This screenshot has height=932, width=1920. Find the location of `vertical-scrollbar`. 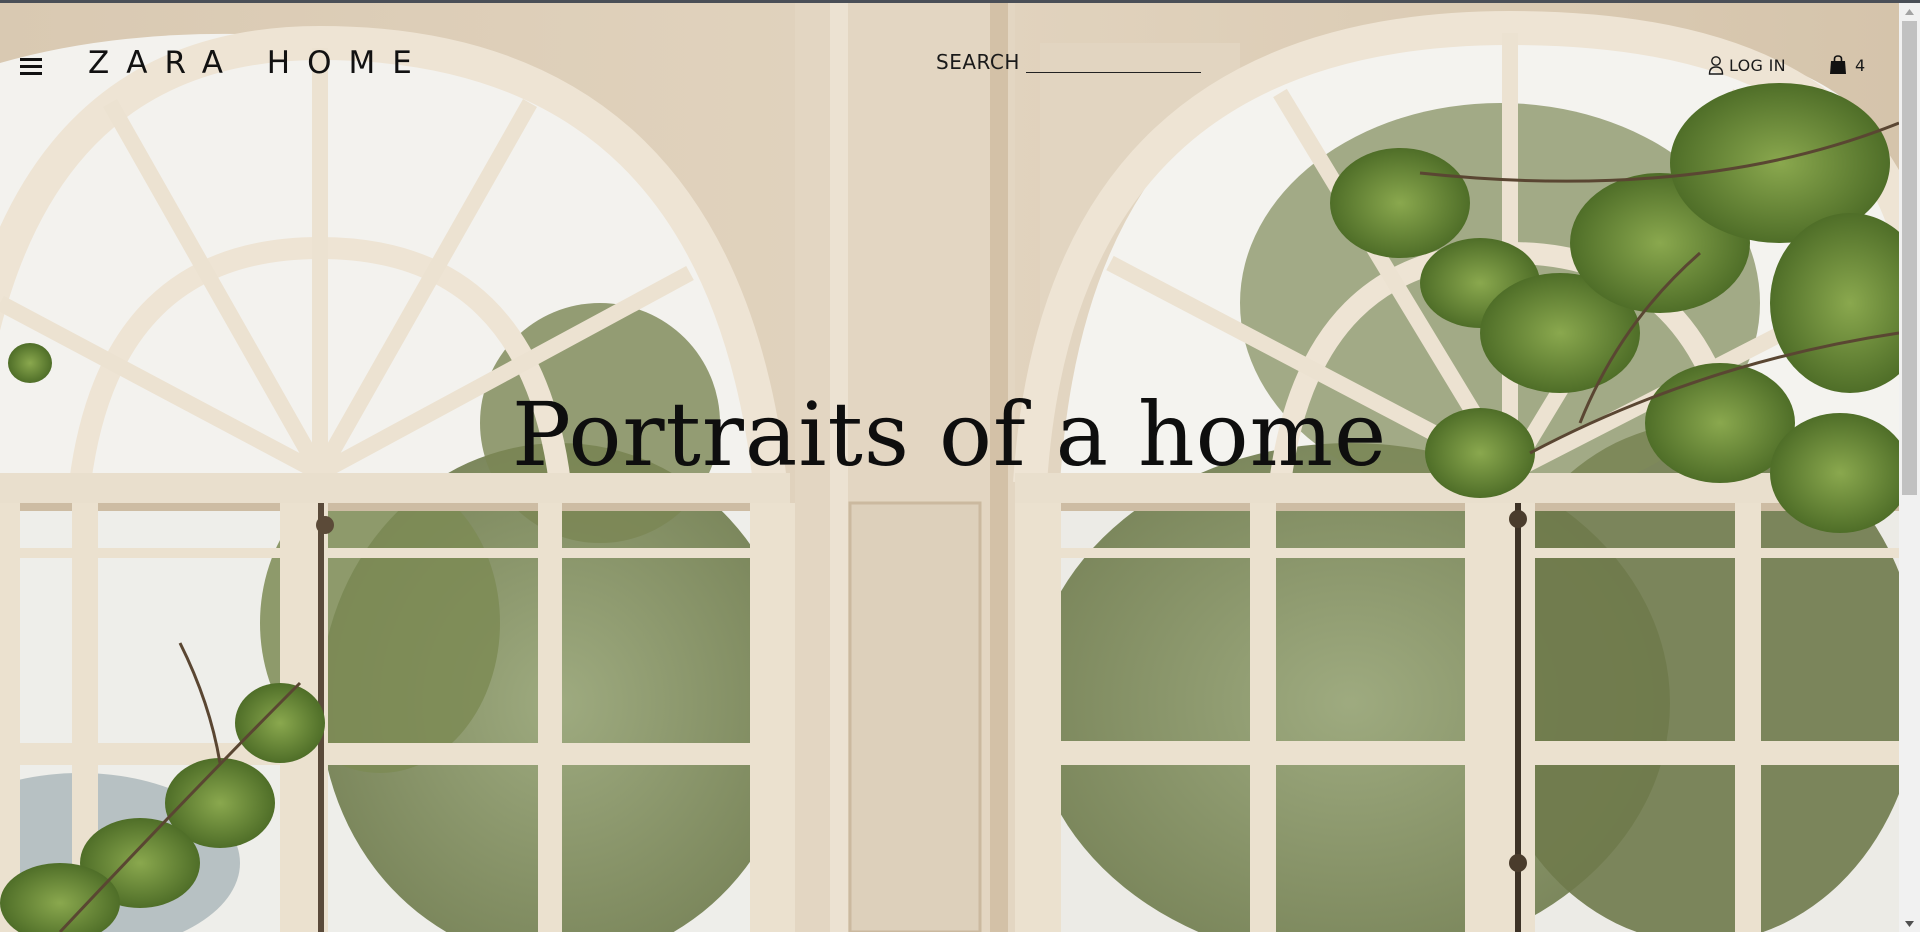

vertical-scrollbar is located at coordinates (1909, 467).